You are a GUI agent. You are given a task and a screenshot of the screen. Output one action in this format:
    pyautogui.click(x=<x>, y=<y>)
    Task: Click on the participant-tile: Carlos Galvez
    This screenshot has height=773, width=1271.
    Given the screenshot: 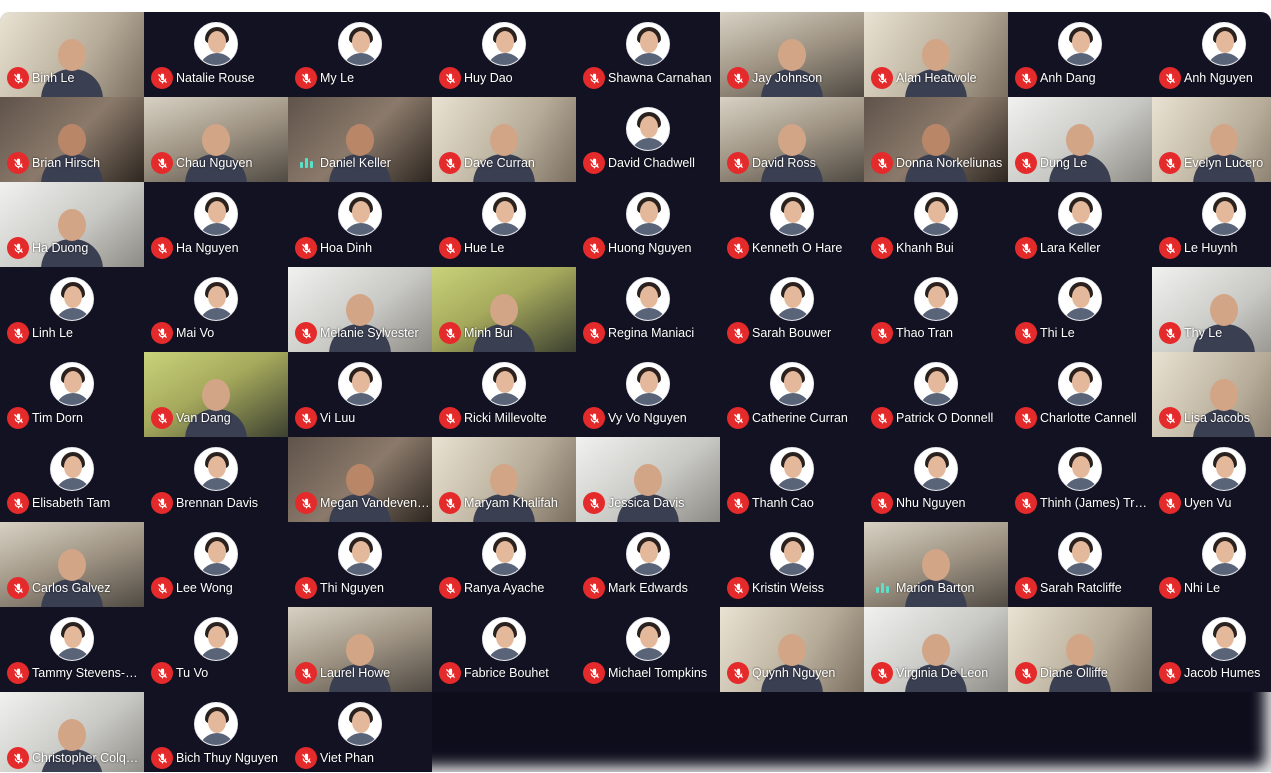 What is the action you would take?
    pyautogui.click(x=72, y=564)
    